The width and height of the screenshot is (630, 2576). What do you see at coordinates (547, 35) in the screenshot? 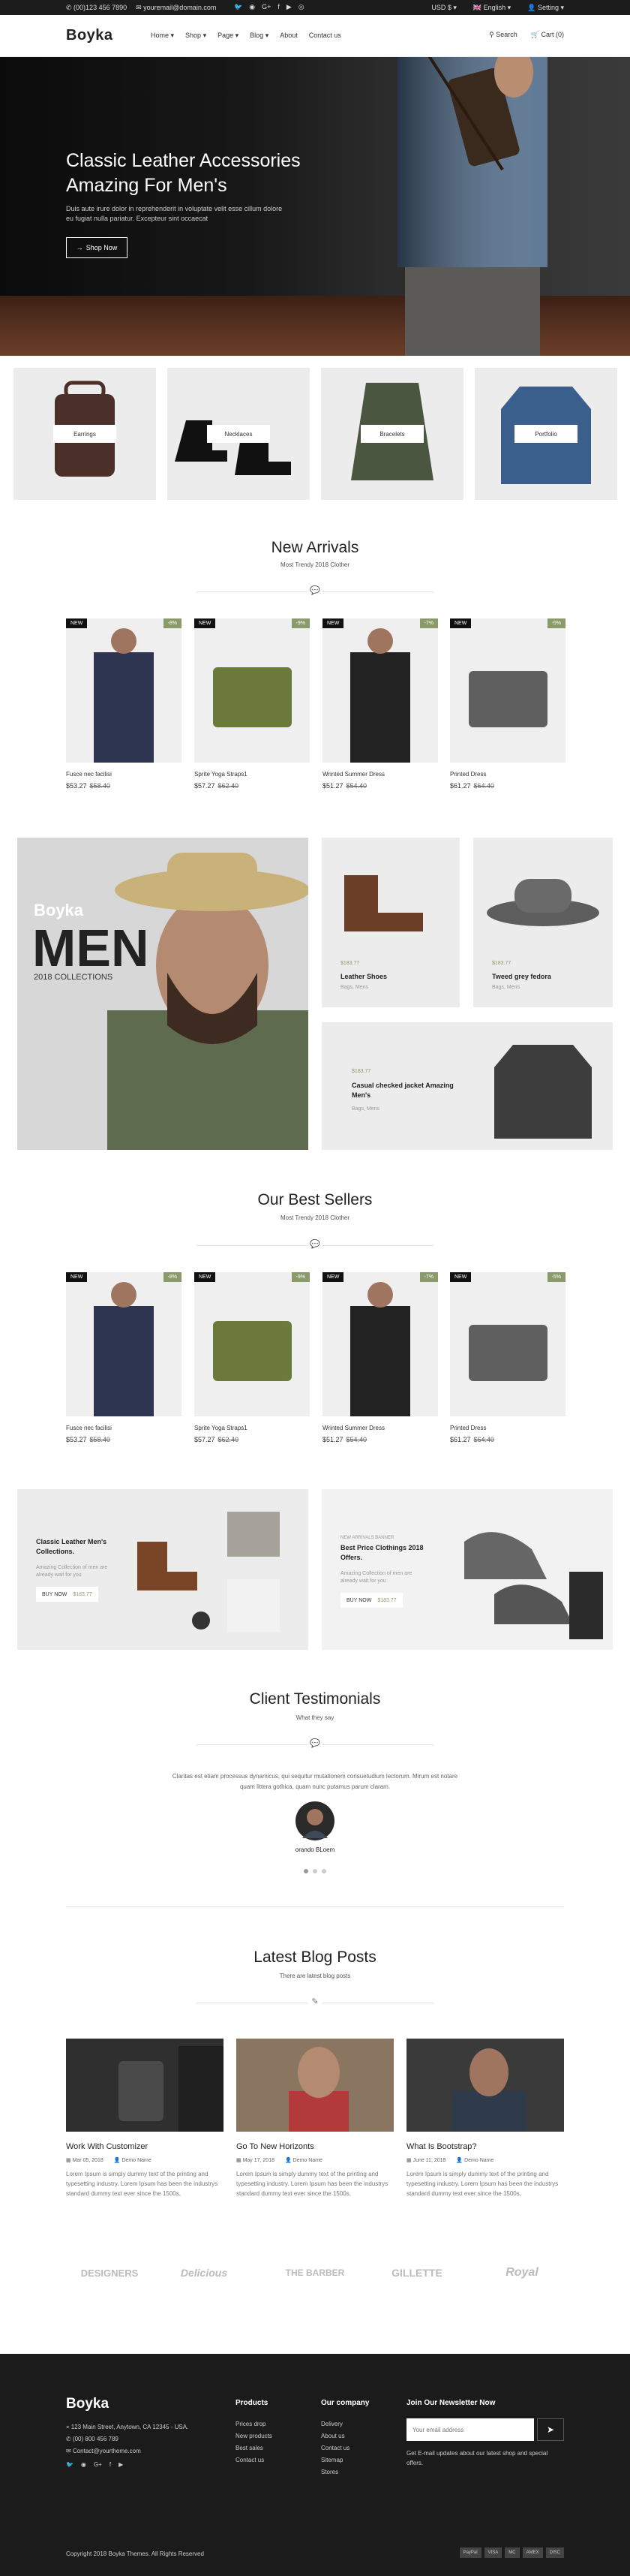
I see `cart-button: 🛒 Cart (0)` at bounding box center [547, 35].